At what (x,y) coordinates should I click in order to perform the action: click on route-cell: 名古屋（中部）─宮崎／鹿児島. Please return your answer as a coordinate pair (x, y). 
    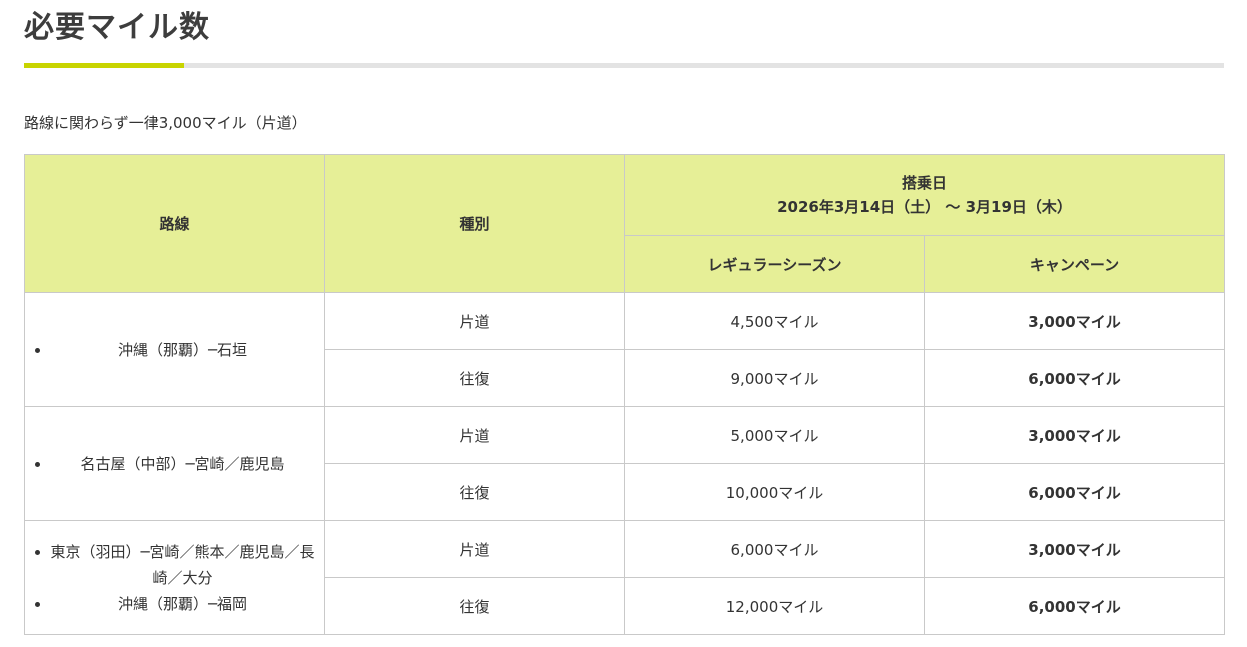
    Looking at the image, I should click on (174, 463).